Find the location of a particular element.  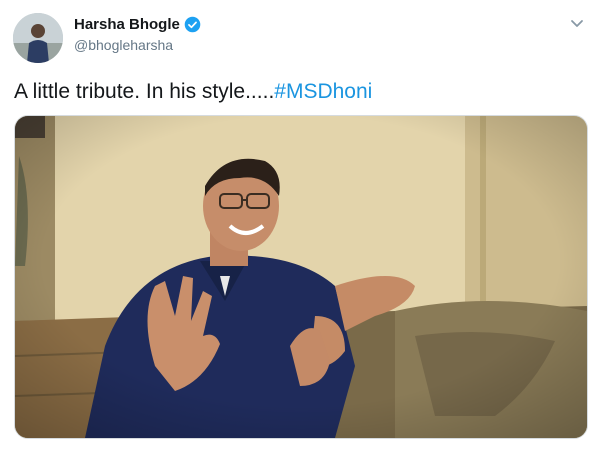

author-name-row: Harsha Bhogle is located at coordinates (137, 24).